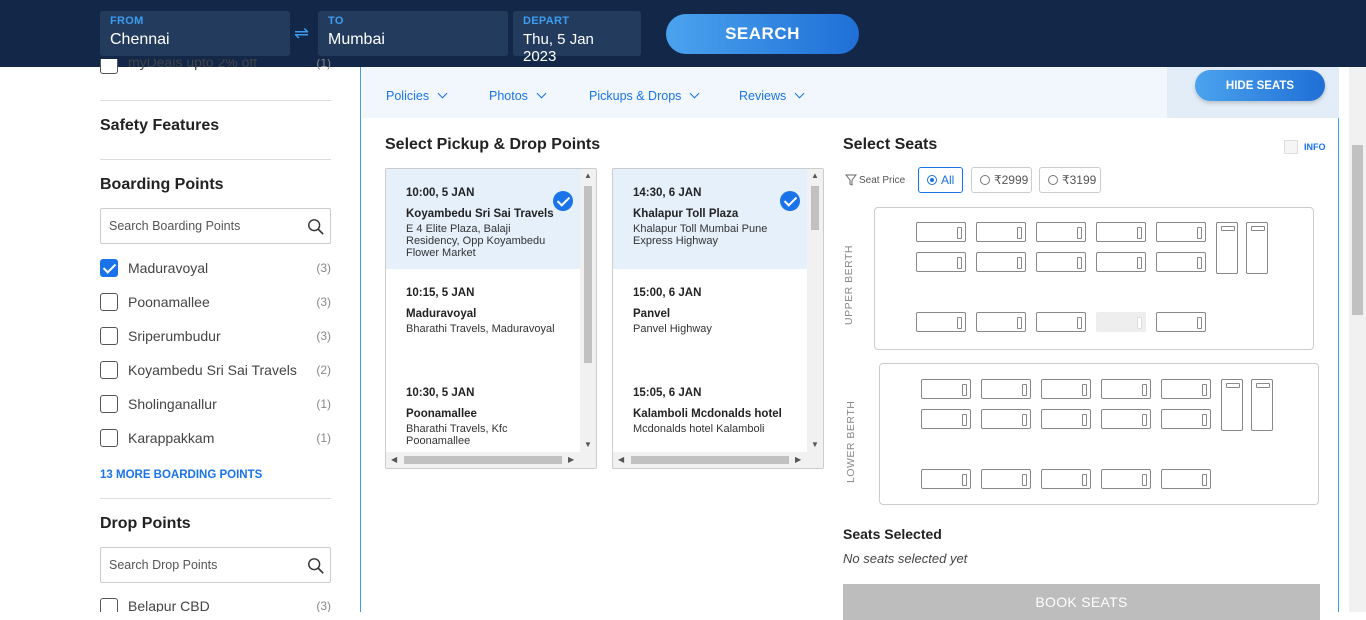  Describe the element at coordinates (171, 438) in the screenshot. I see `boarding-option-label: Karappakkam` at that location.